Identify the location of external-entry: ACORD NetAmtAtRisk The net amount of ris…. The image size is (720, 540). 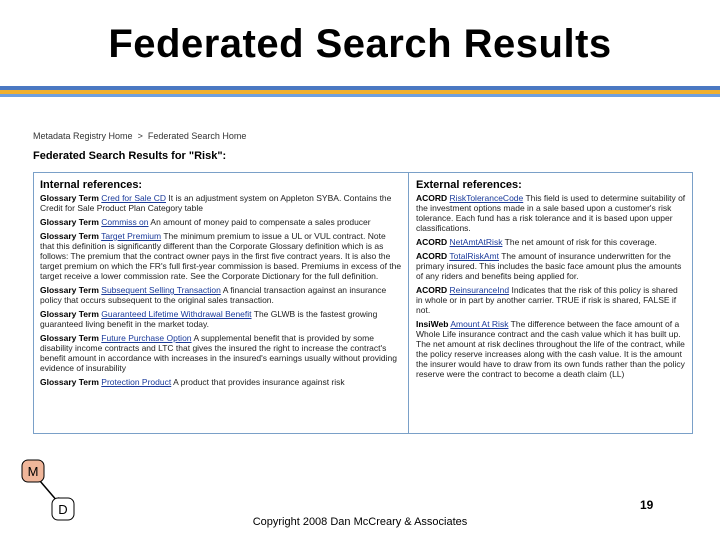
(551, 242).